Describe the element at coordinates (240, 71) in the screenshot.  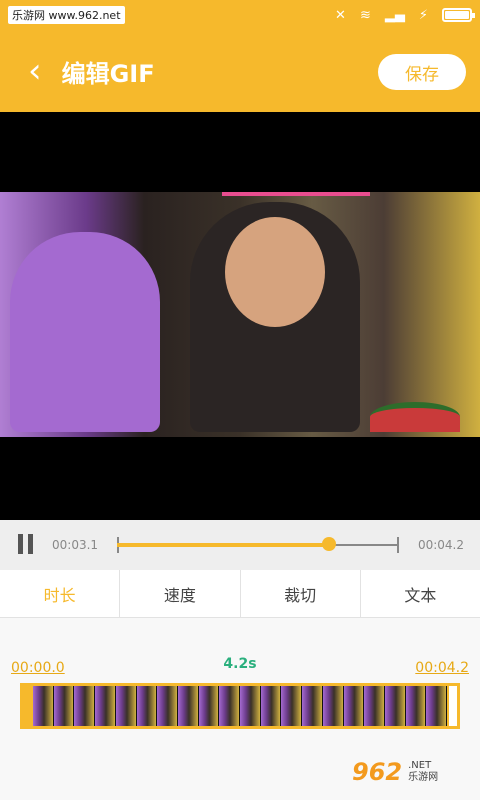
I see `app-bar: ‹ 编辑GIF 保存` at that location.